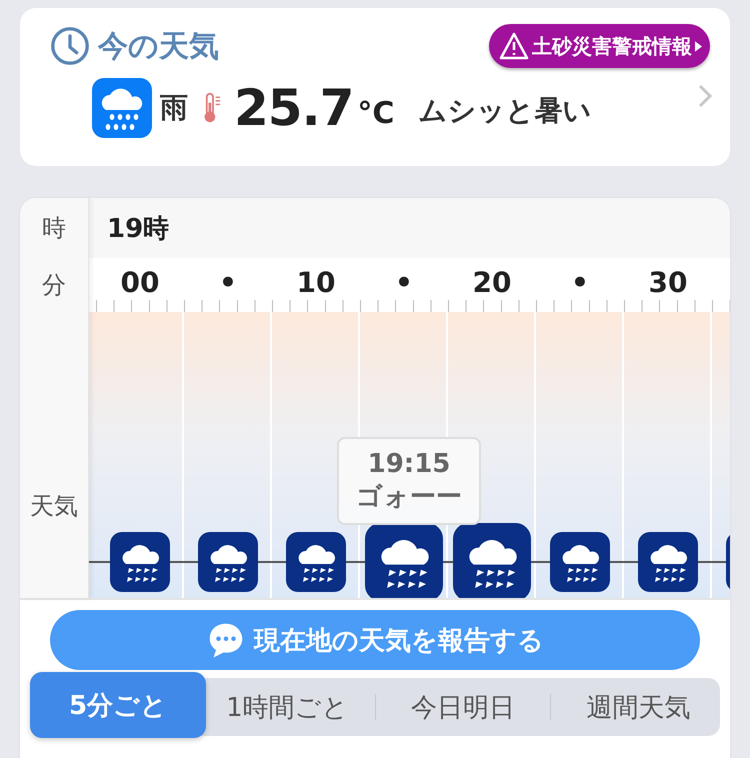  Describe the element at coordinates (294, 108) in the screenshot. I see `temperature-value: 25.7` at that location.